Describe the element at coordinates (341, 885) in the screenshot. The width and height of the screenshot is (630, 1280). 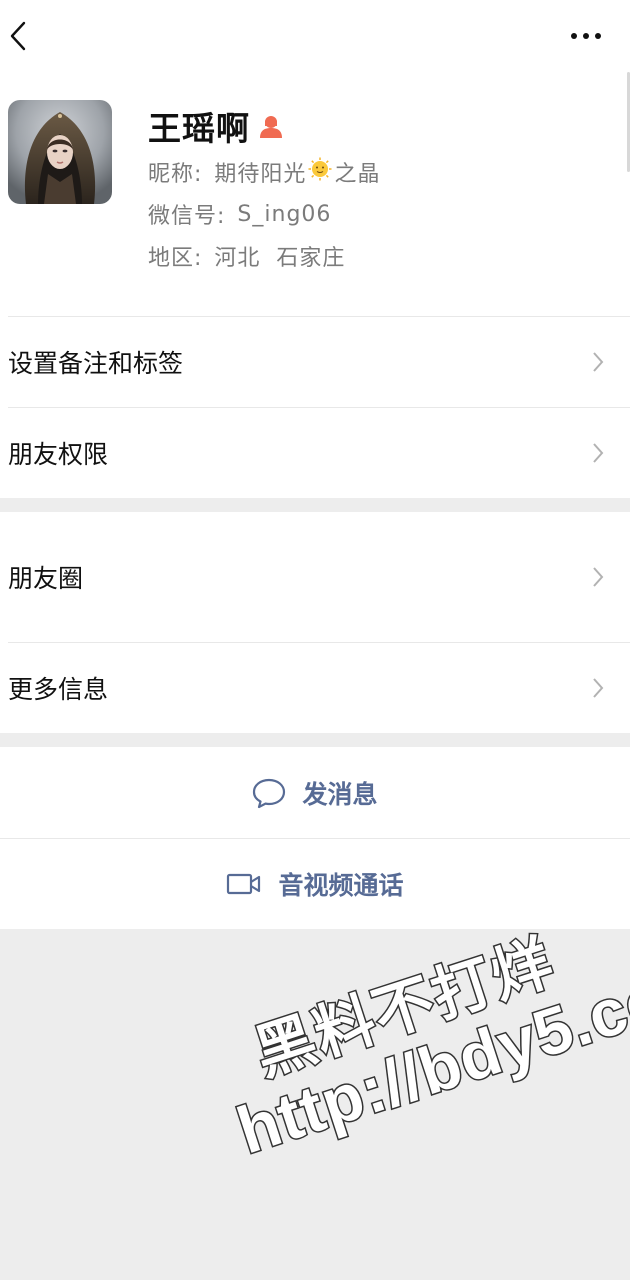
I see `video-call-label: 音视频通话` at that location.